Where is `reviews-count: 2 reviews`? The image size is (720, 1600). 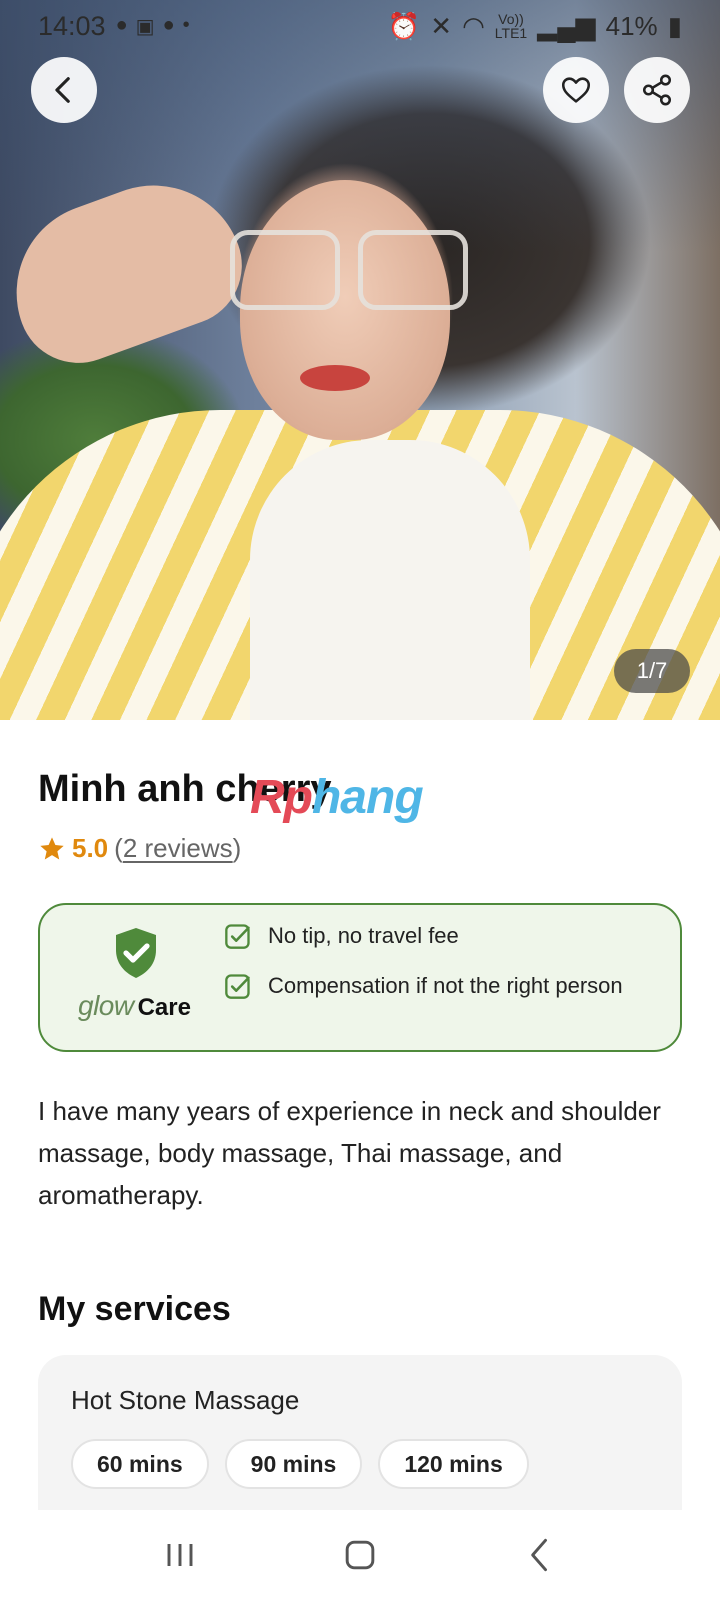 reviews-count: 2 reviews is located at coordinates (178, 848).